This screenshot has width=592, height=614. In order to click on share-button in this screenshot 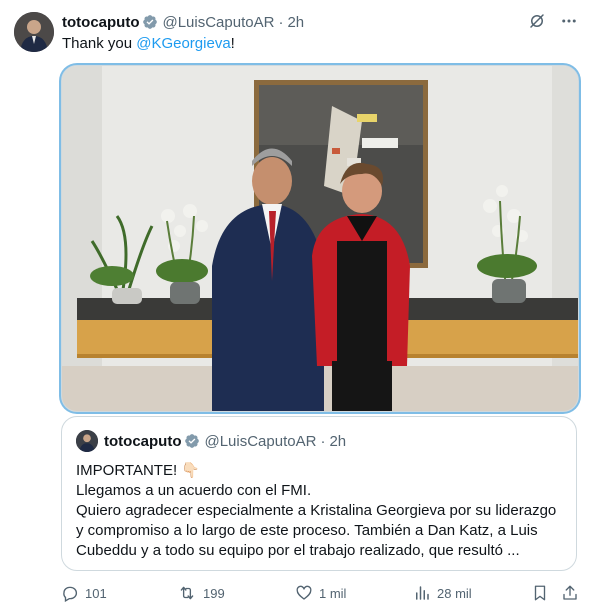, I will do `click(570, 593)`.